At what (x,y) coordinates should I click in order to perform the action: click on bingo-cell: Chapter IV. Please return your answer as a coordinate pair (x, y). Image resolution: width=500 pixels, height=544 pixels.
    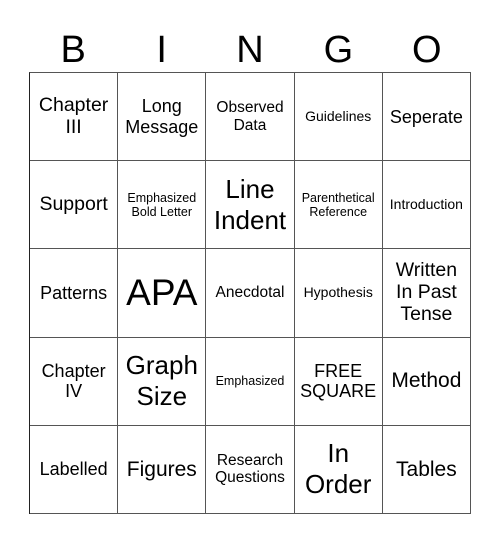
    Looking at the image, I should click on (74, 381).